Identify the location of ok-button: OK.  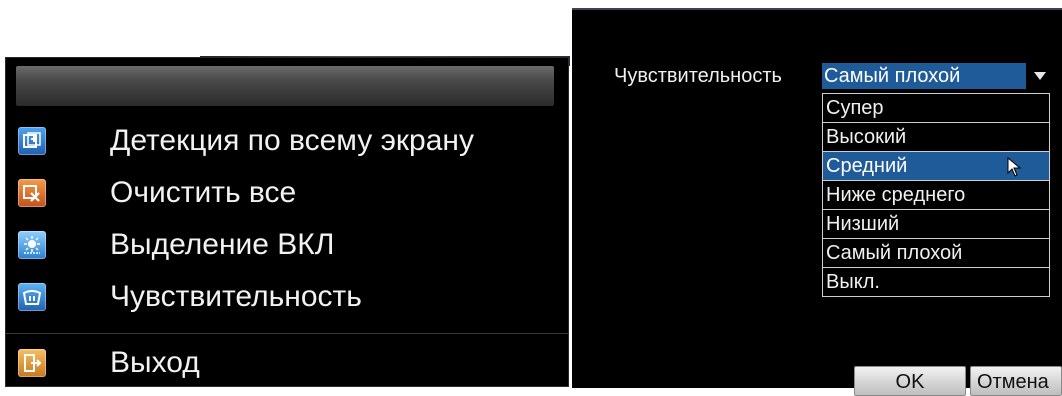
(910, 381).